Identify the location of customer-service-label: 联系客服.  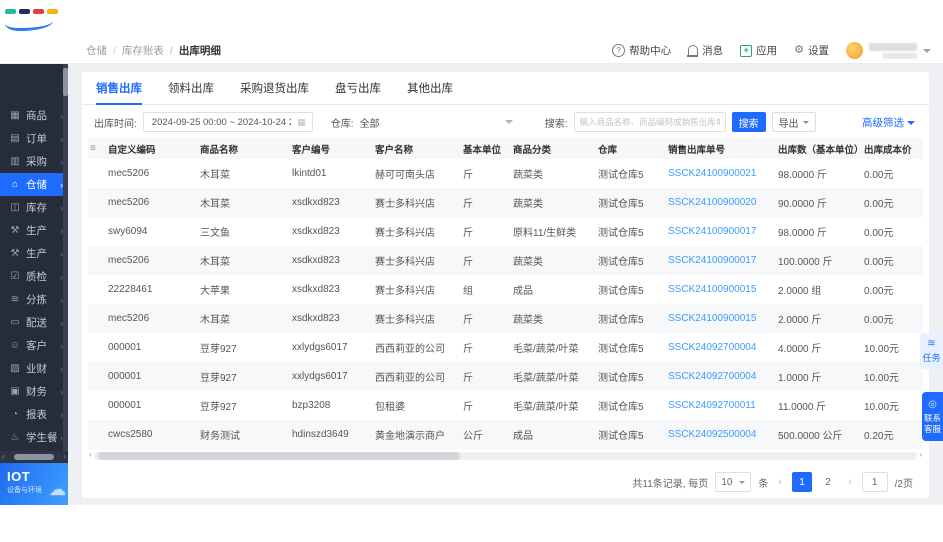
(933, 424).